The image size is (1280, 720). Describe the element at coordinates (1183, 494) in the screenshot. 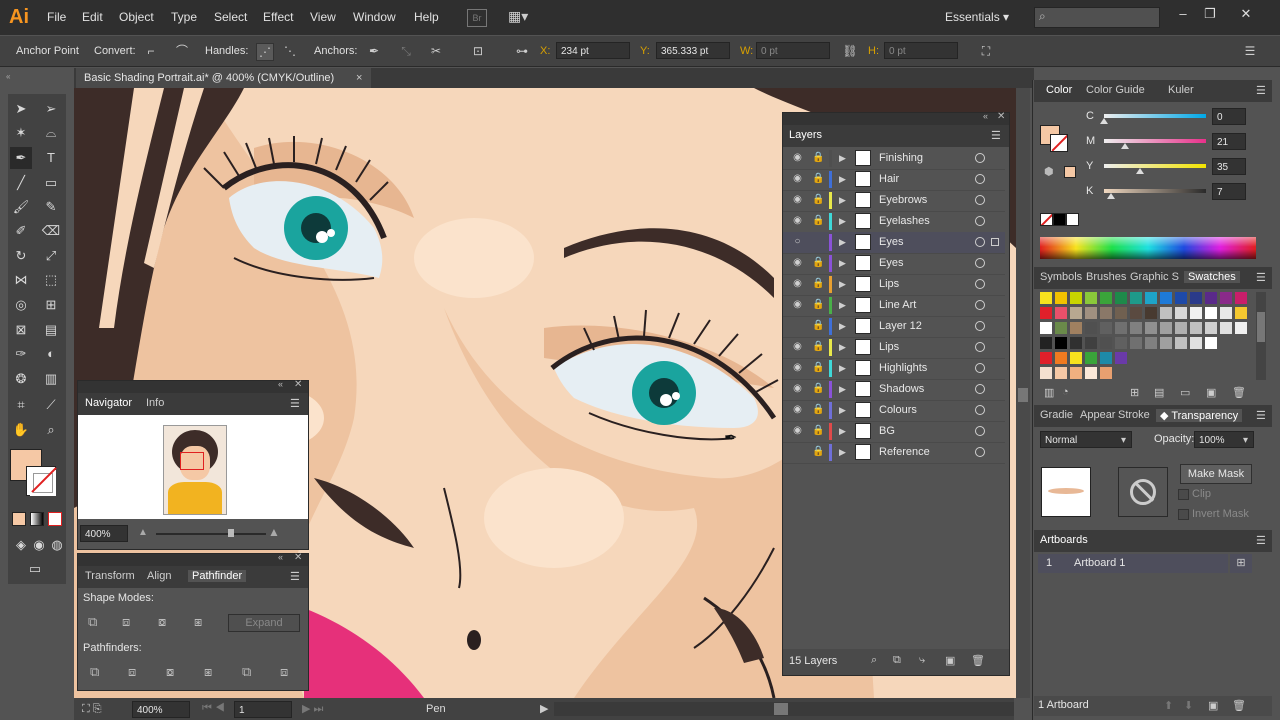

I see `clip-checkbox` at that location.